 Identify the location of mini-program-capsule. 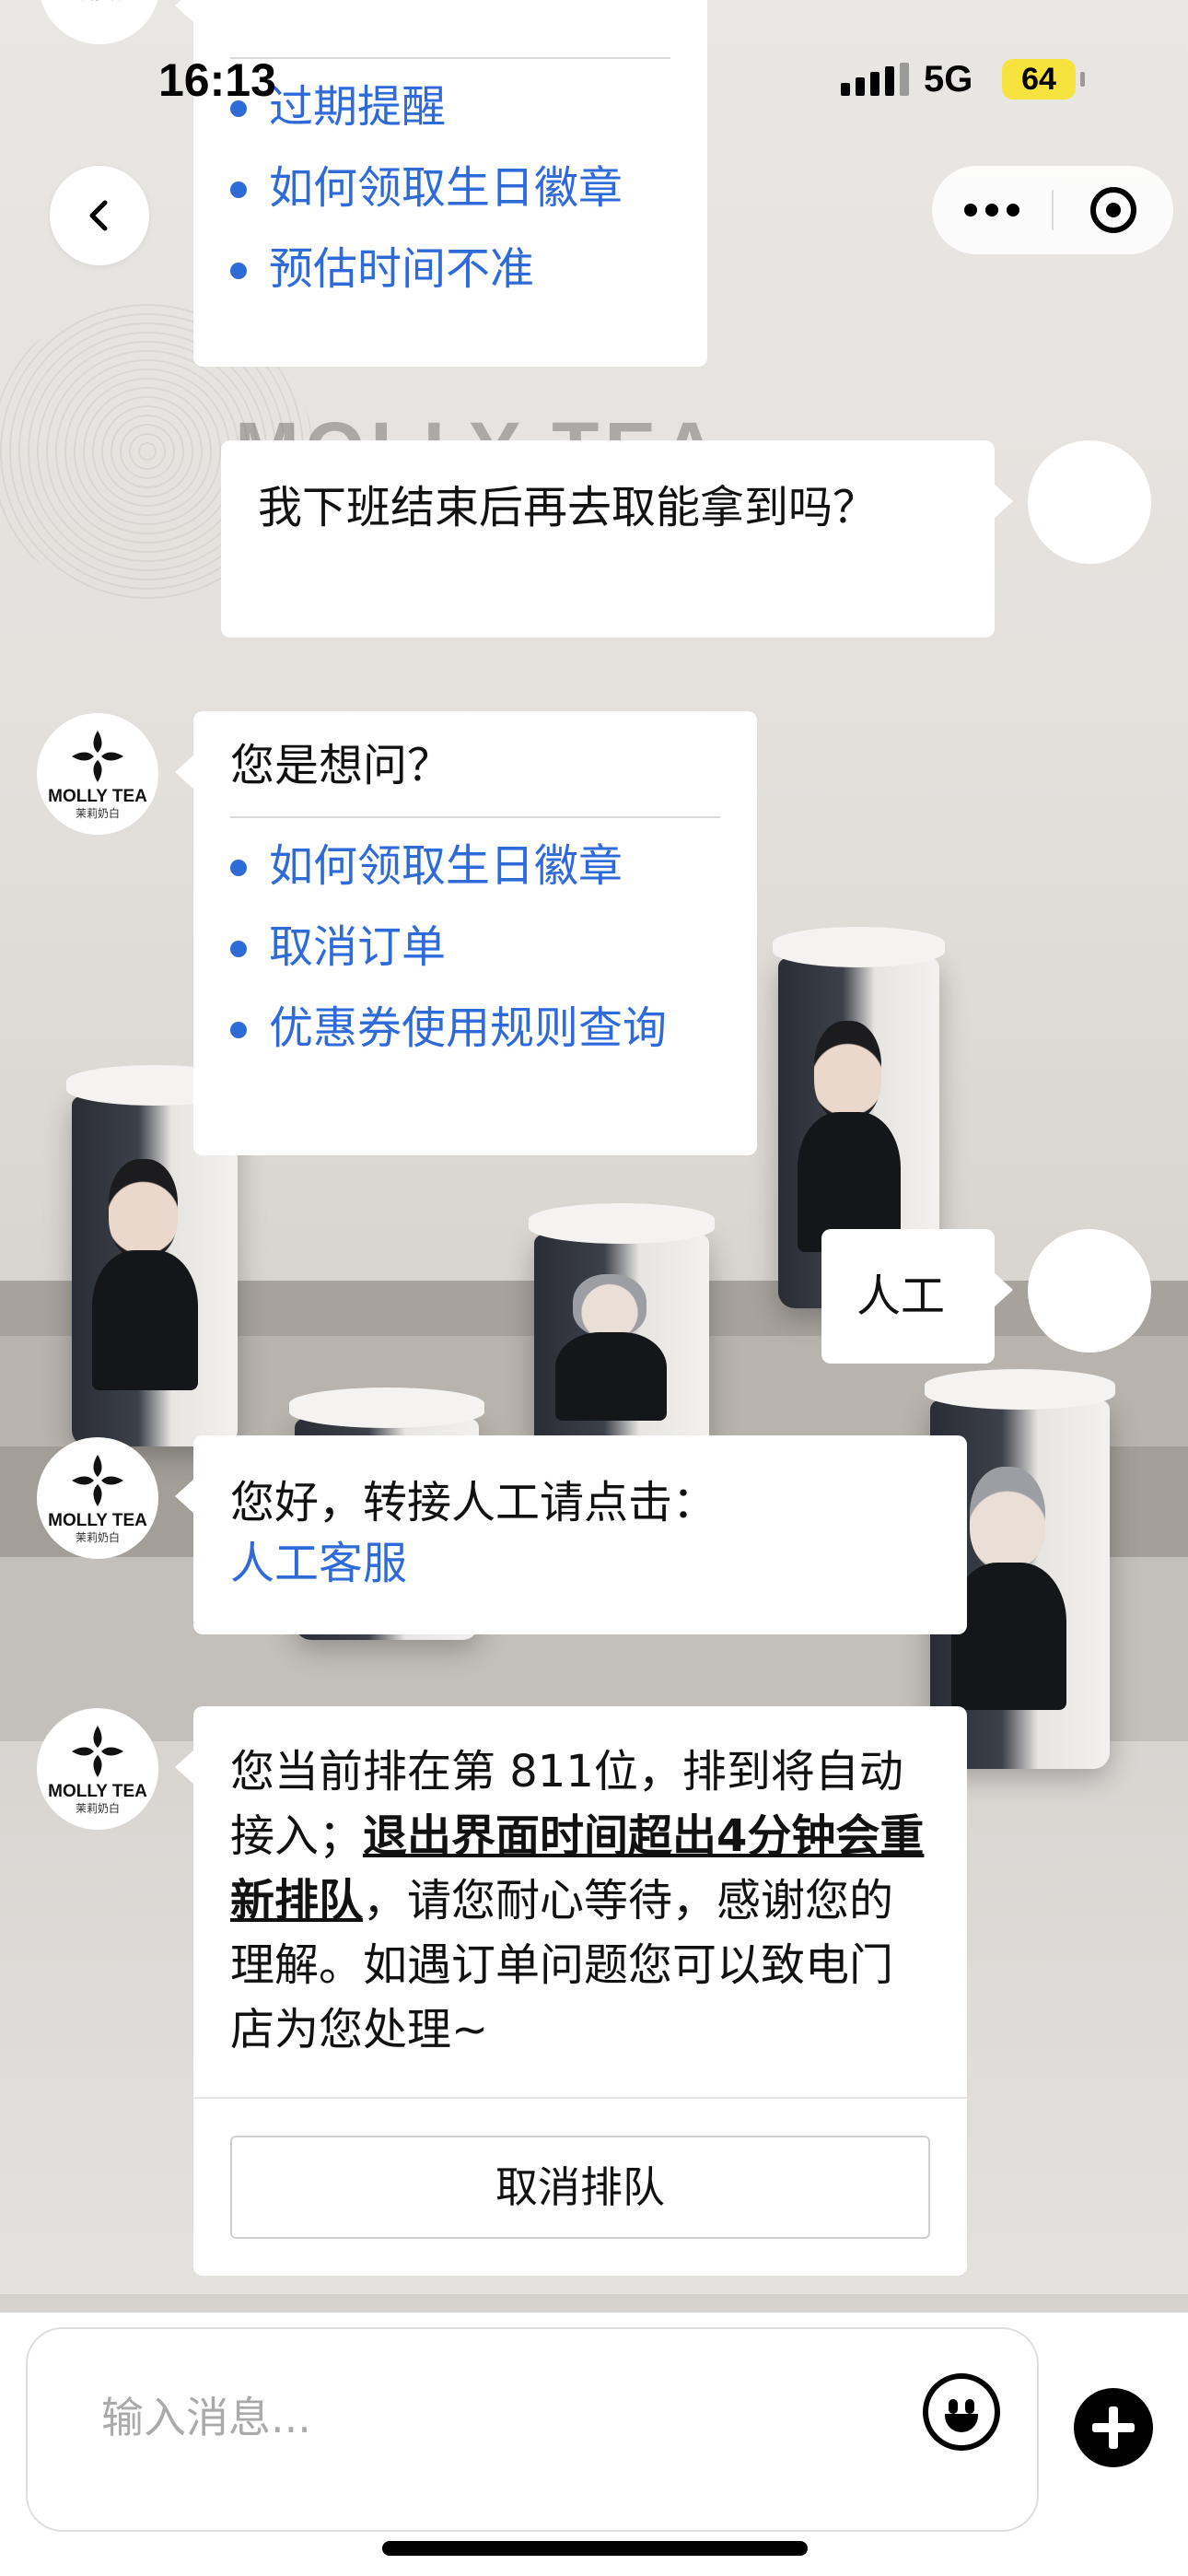
(1052, 210).